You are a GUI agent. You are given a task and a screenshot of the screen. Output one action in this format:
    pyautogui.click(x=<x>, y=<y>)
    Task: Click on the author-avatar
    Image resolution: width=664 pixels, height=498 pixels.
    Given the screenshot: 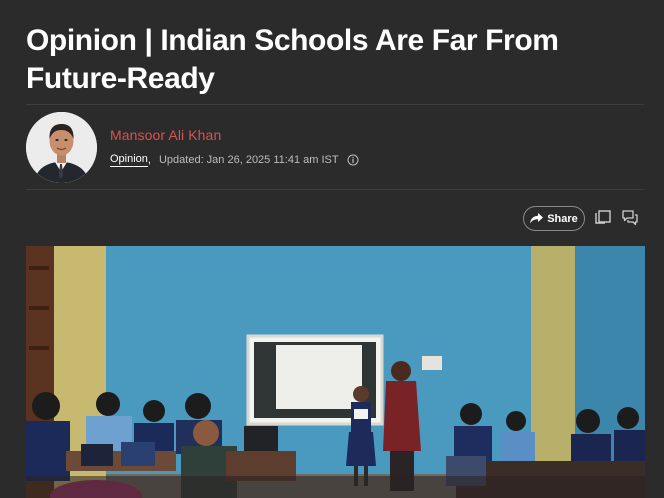 What is the action you would take?
    pyautogui.click(x=61, y=147)
    